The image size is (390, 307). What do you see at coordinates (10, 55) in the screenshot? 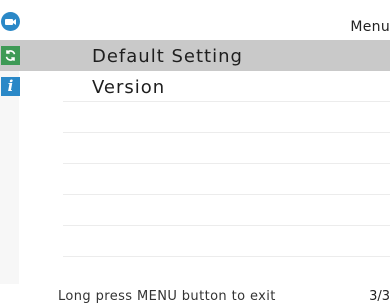
I see `refresh-icon` at bounding box center [10, 55].